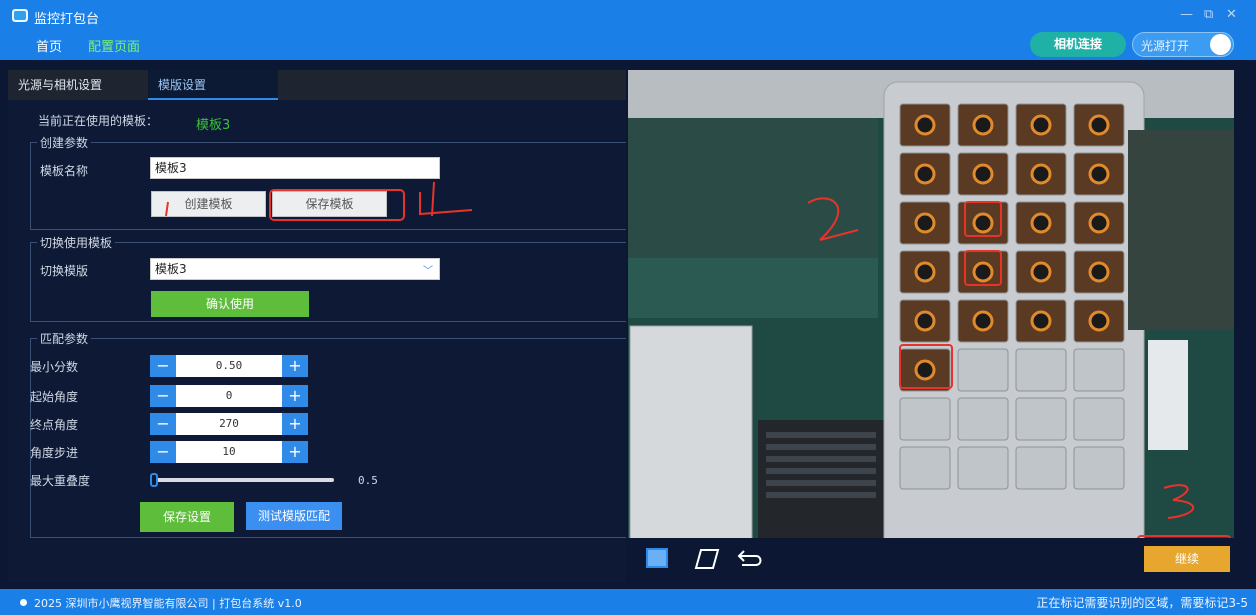  Describe the element at coordinates (657, 558) in the screenshot. I see `rectangle-tool-icon` at that location.